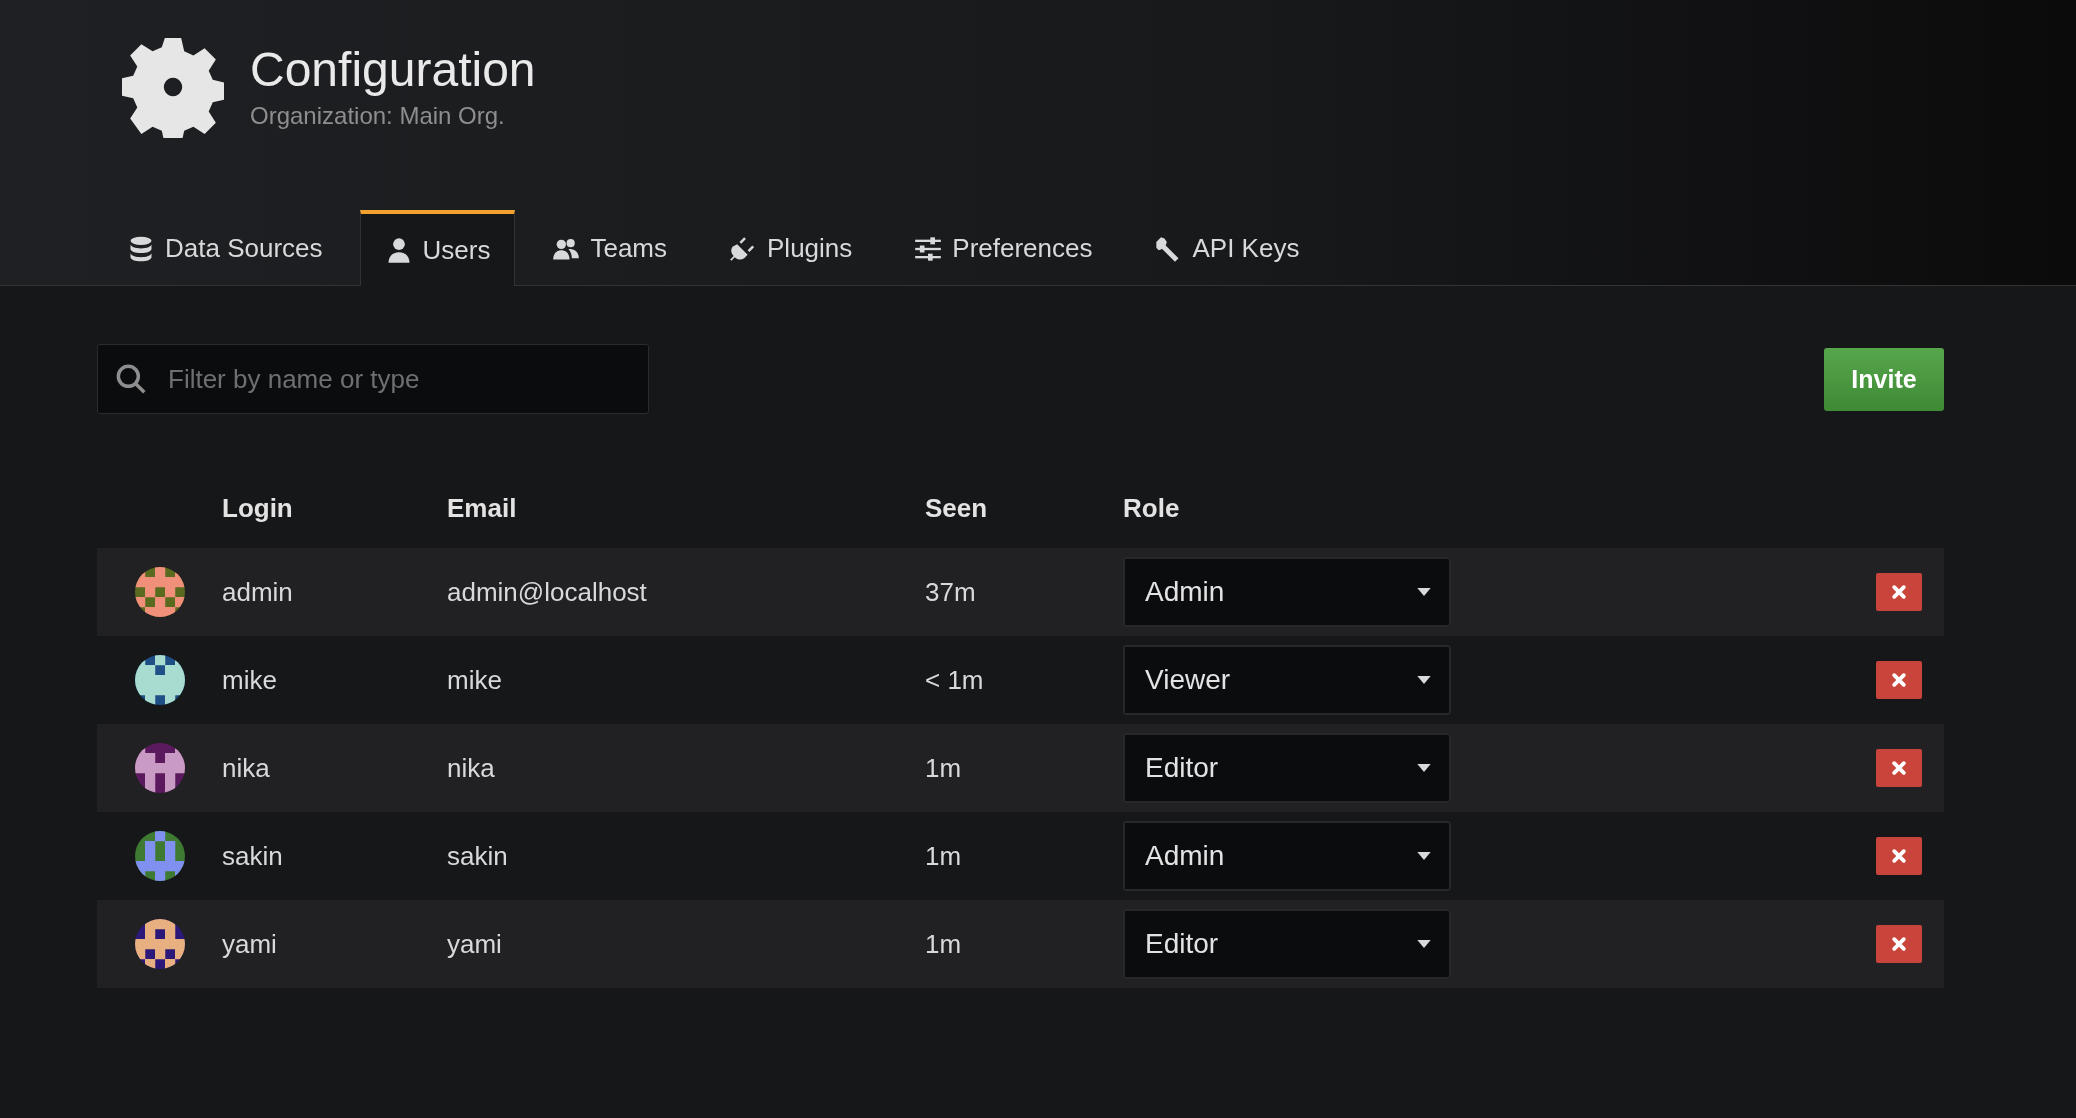 The height and width of the screenshot is (1118, 2076). I want to click on tab: API Keys, so click(1227, 248).